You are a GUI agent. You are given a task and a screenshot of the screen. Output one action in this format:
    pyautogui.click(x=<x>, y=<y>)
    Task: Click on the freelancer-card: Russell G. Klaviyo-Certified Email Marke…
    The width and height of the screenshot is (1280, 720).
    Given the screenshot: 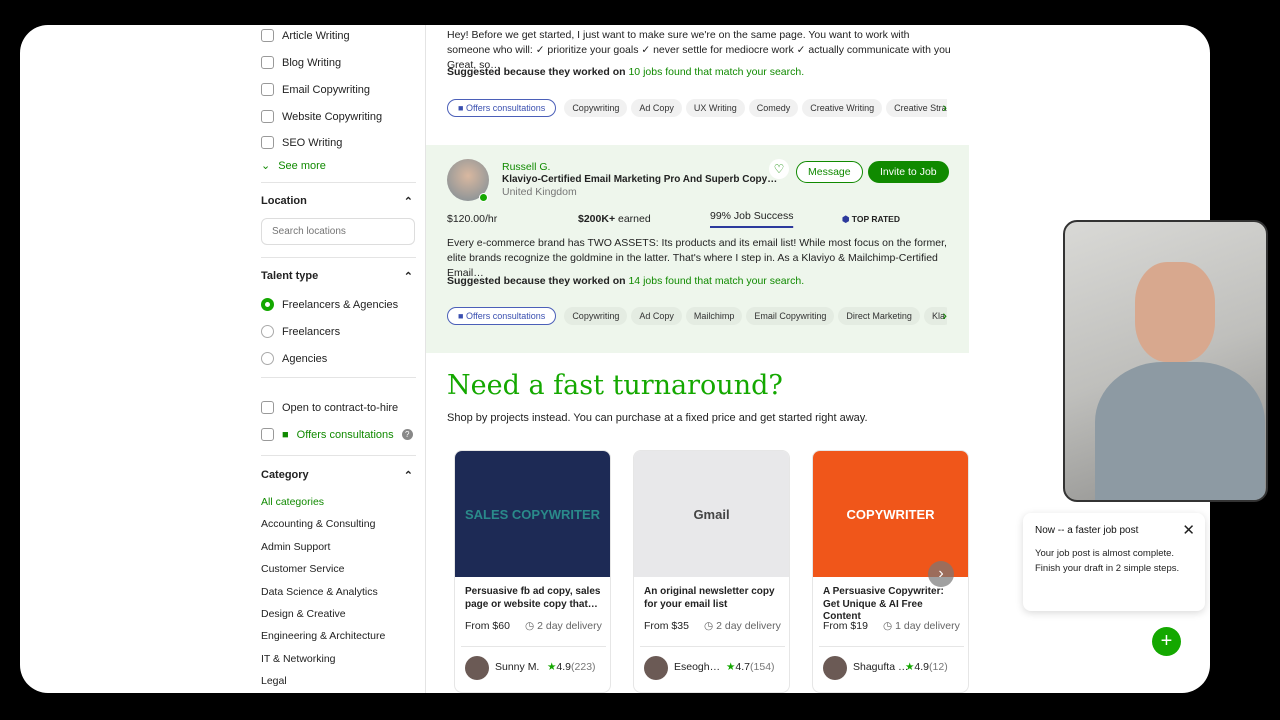 What is the action you would take?
    pyautogui.click(x=697, y=249)
    